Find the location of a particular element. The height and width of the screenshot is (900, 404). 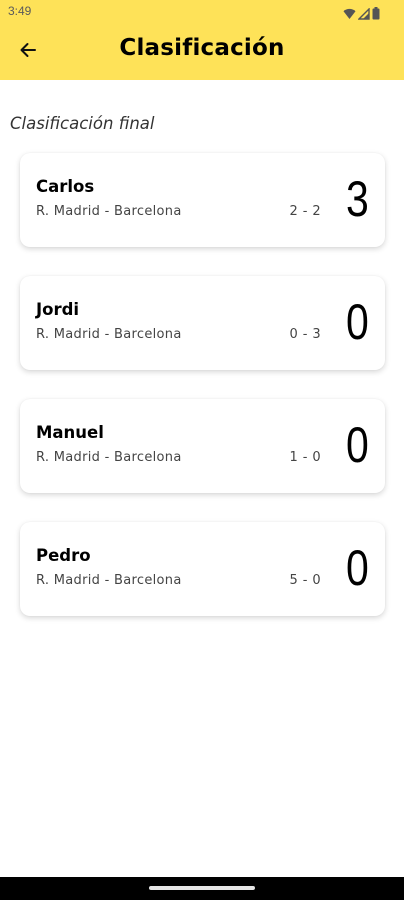

home-indicator is located at coordinates (202, 888).